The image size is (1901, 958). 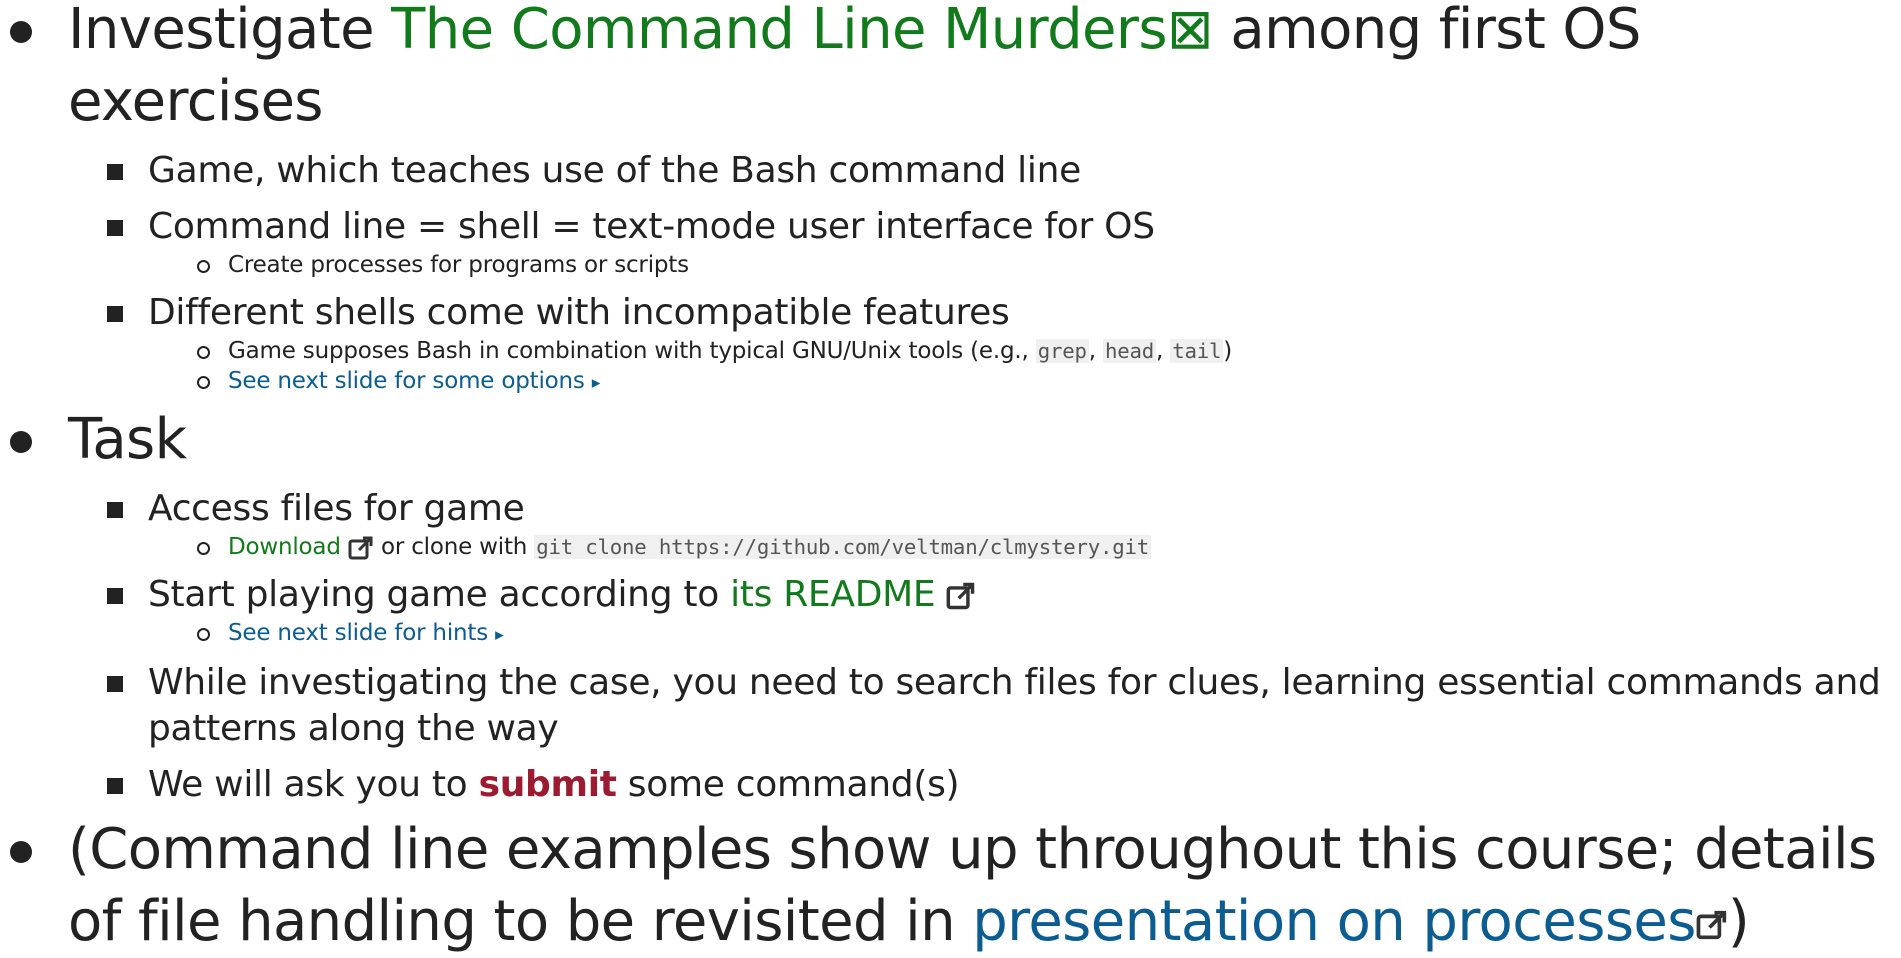 What do you see at coordinates (336, 508) in the screenshot?
I see `item-text: Access files for game` at bounding box center [336, 508].